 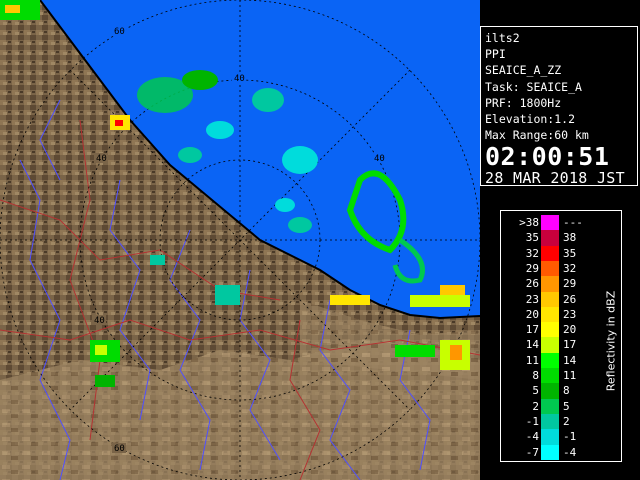 I want to click on legend-high-value: 38, so click(x=570, y=238).